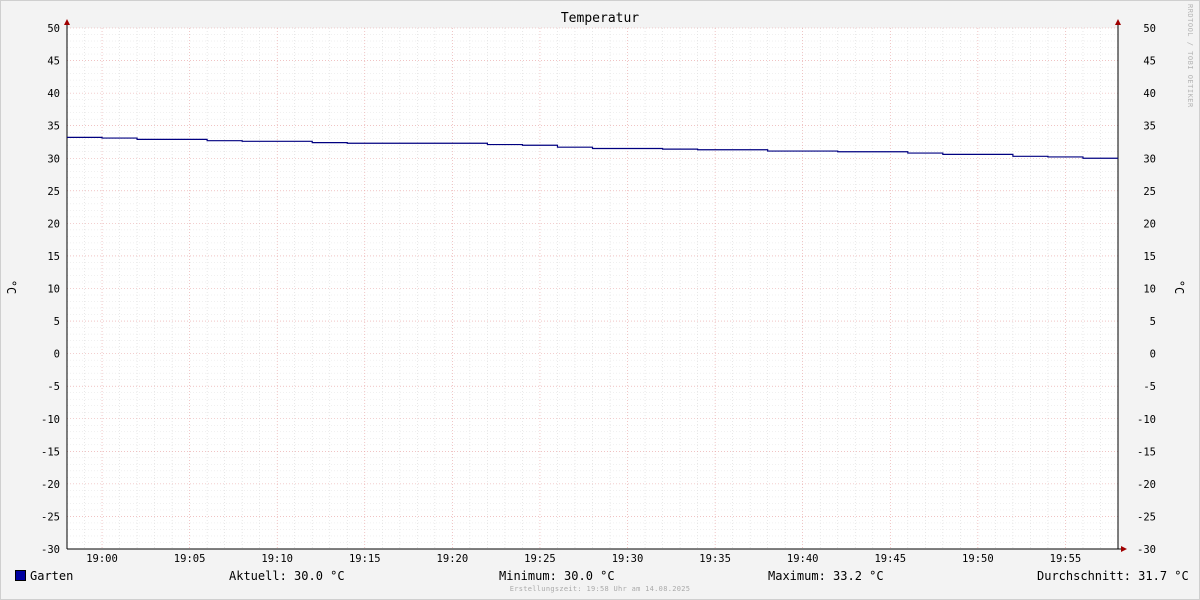  Describe the element at coordinates (53, 257) in the screenshot. I see `y-tick-label-left: 15` at that location.